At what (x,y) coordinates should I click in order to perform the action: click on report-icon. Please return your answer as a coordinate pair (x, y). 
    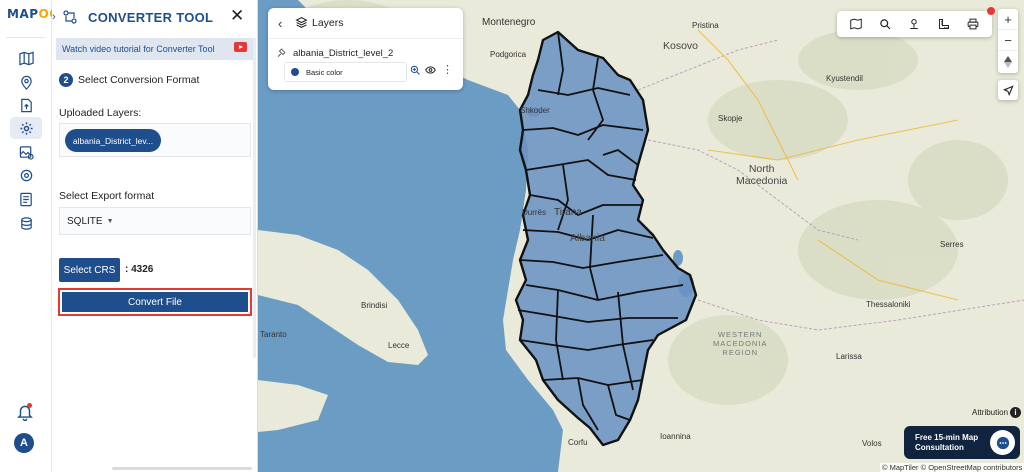
    Looking at the image, I should click on (26, 199).